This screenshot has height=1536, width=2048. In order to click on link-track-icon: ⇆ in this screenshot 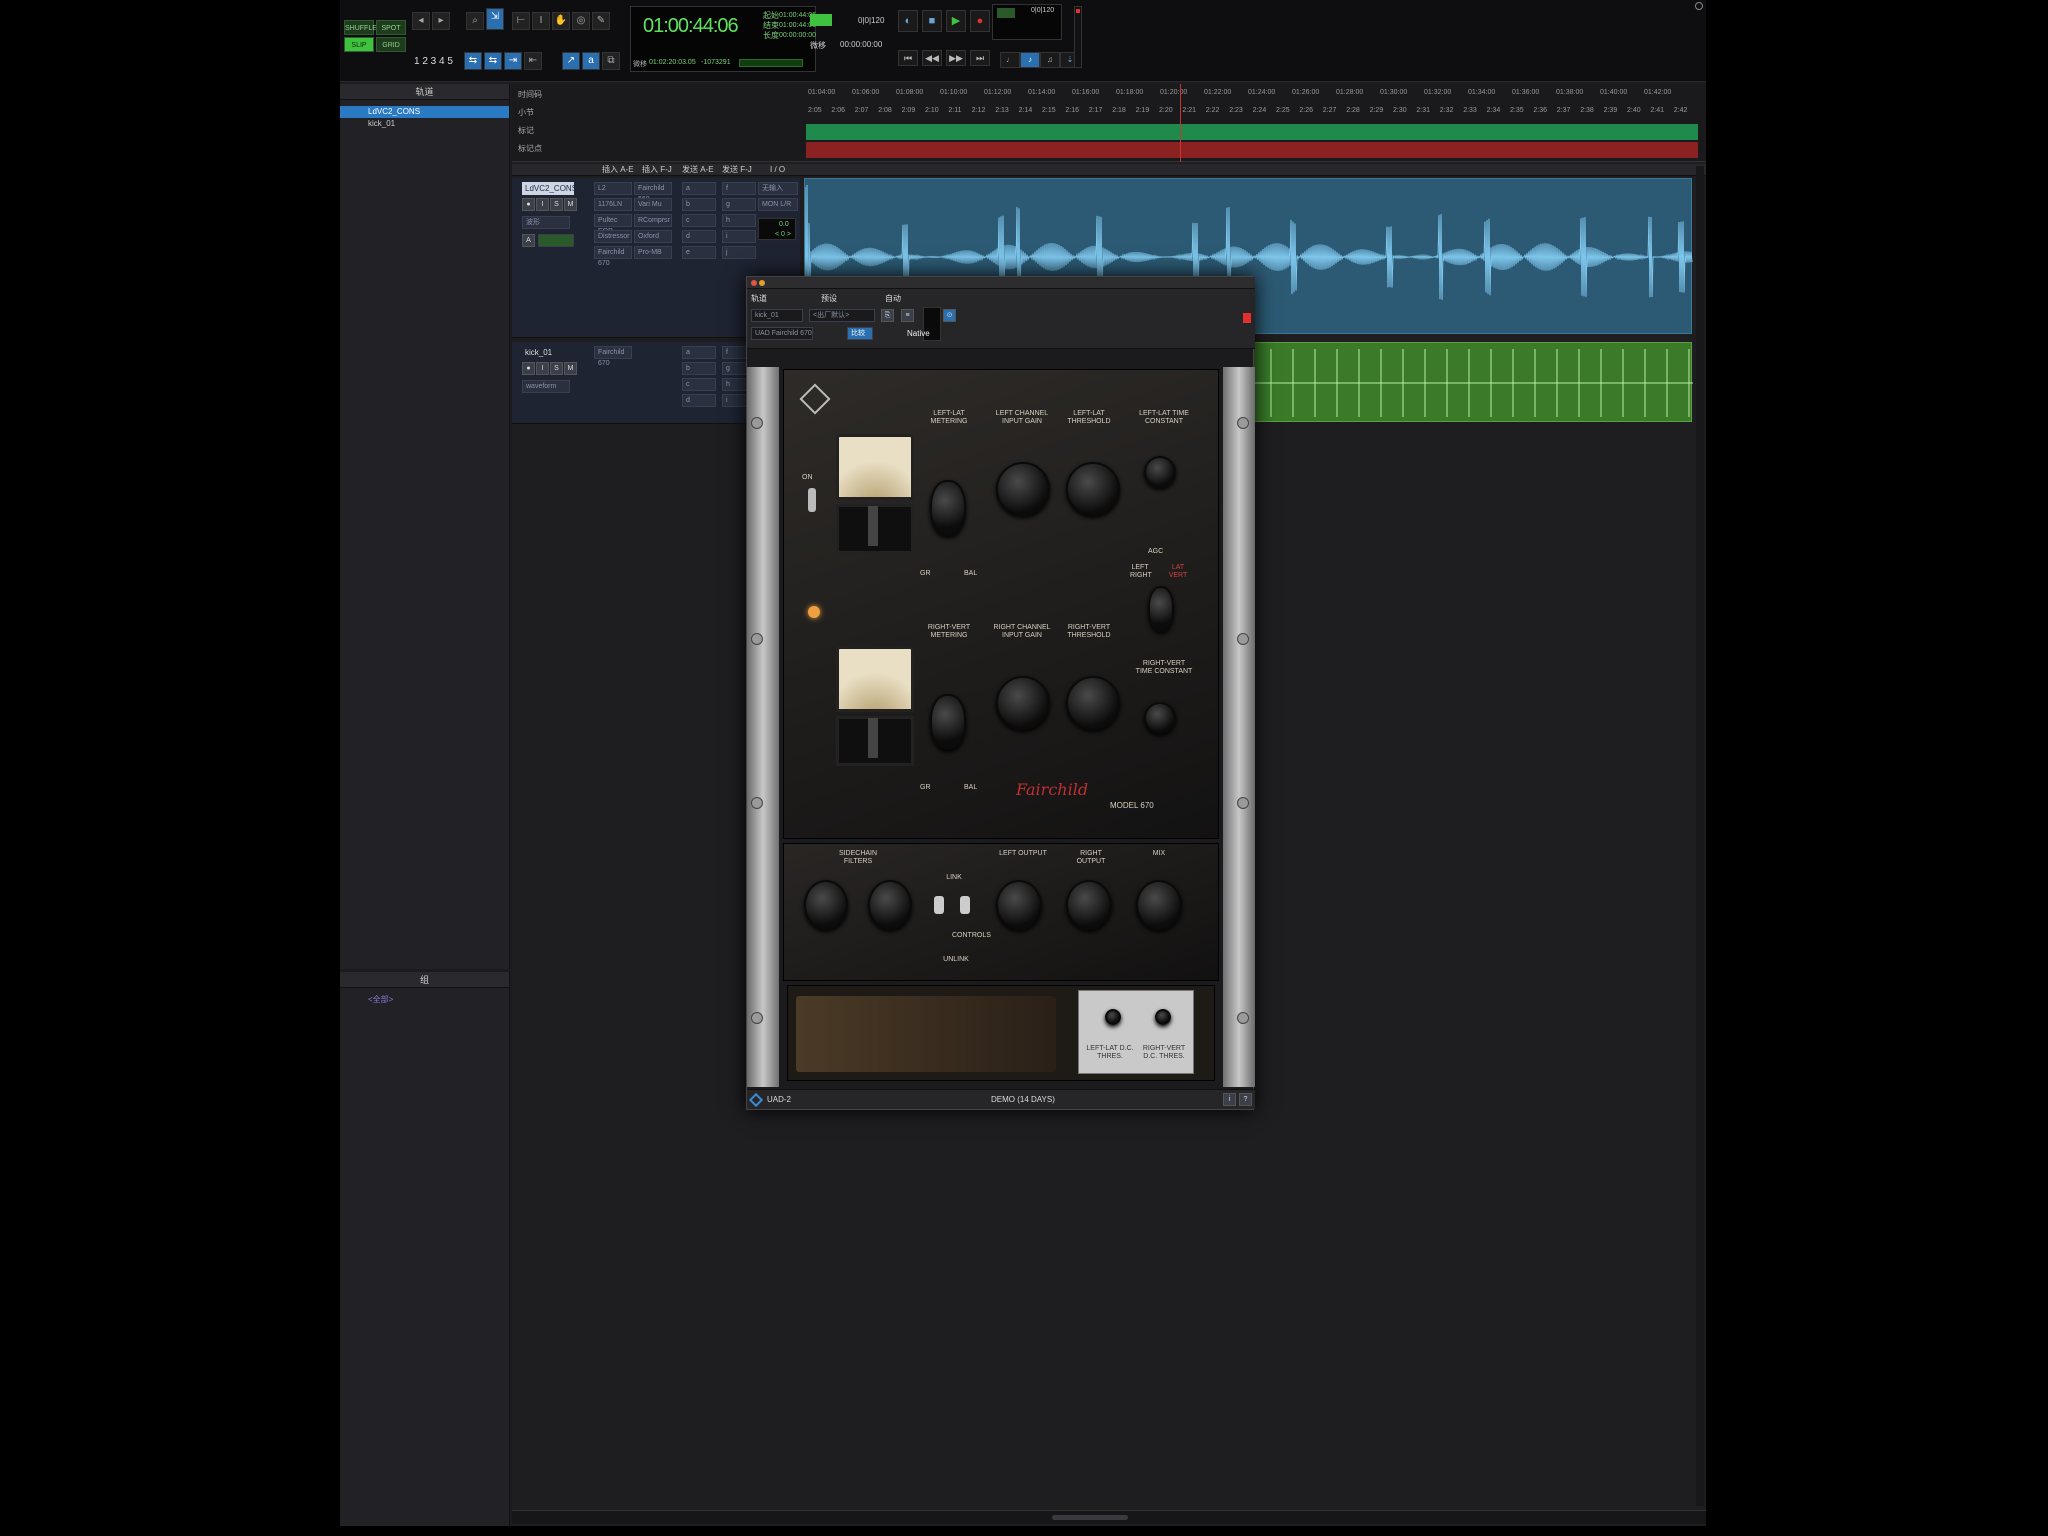, I will do `click(493, 61)`.